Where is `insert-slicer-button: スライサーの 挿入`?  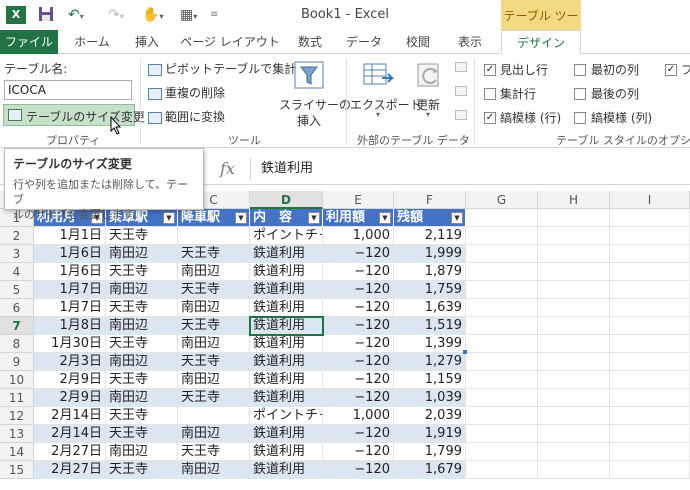
insert-slicer-button: スライサーの 挿入 is located at coordinates (313, 94).